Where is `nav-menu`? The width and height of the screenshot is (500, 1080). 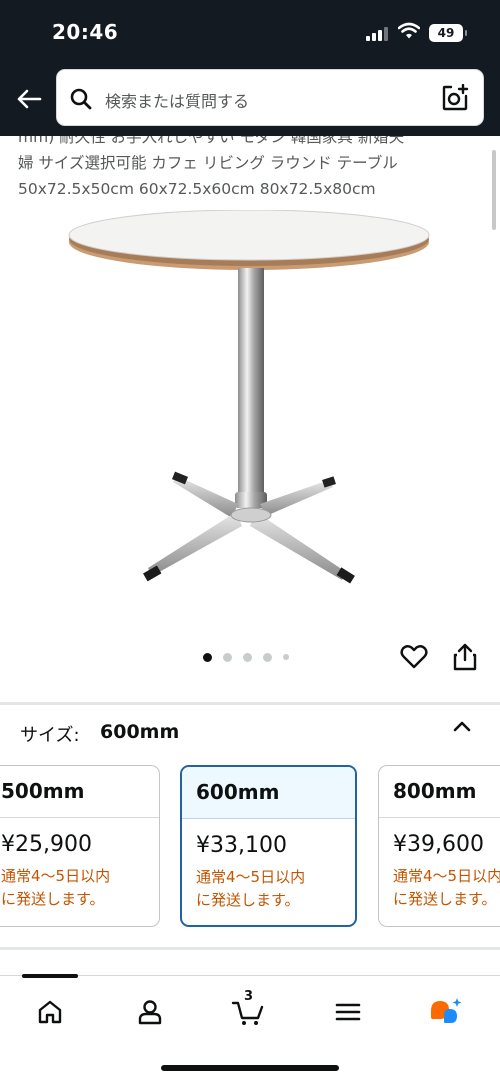 nav-menu is located at coordinates (348, 1012).